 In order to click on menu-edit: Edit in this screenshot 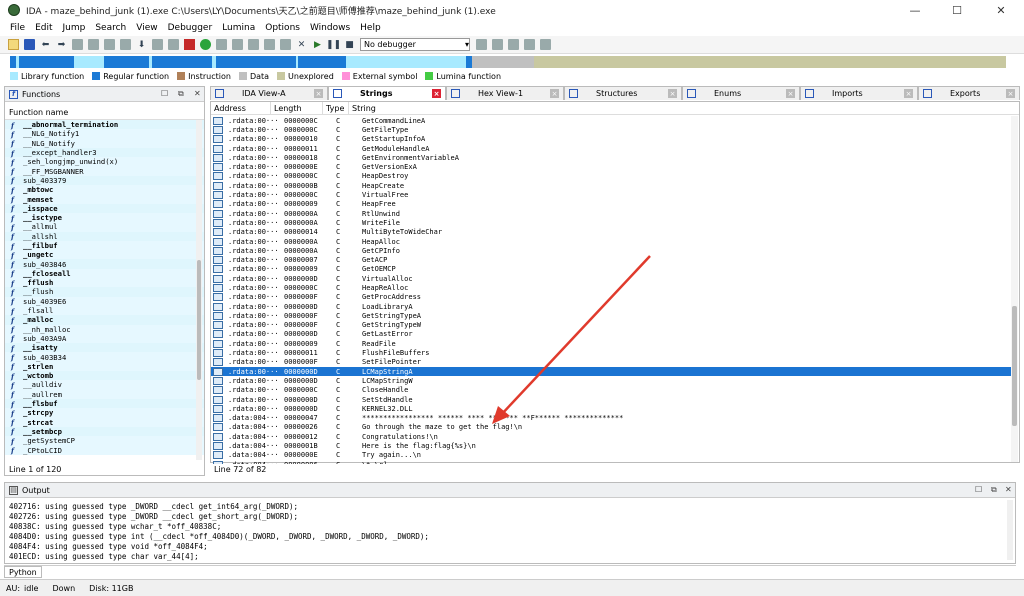, I will do `click(43, 28)`.